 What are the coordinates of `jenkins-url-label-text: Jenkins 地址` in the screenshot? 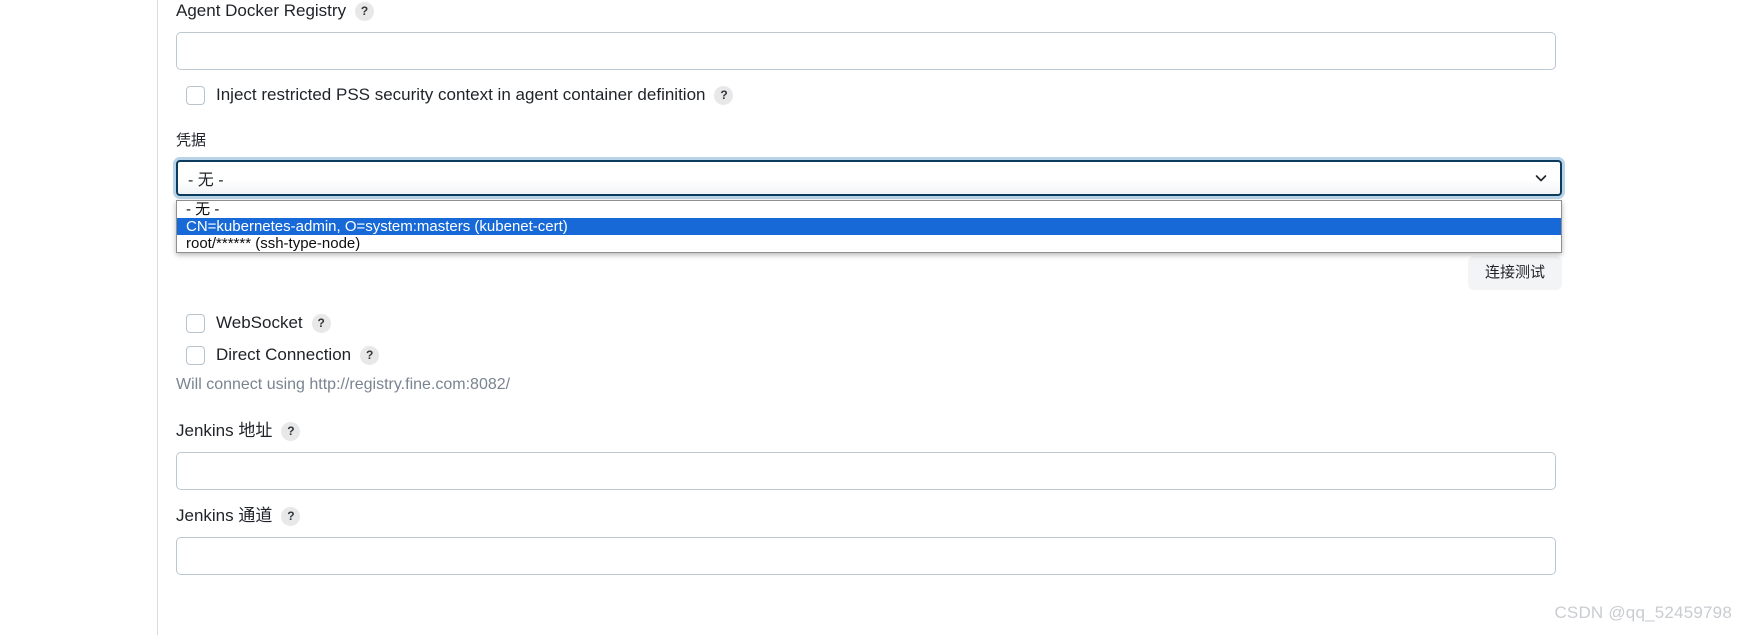 It's located at (224, 430).